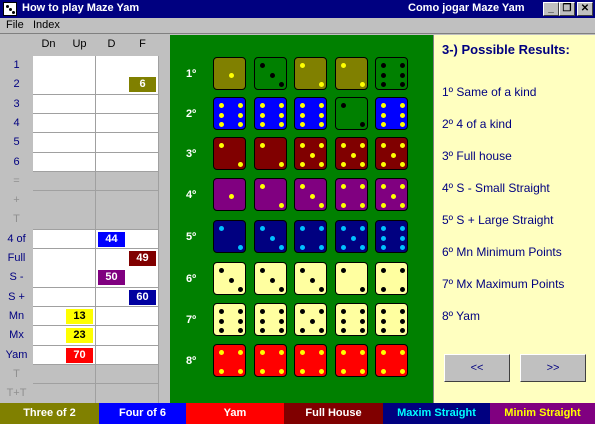 This screenshot has width=595, height=424. What do you see at coordinates (551, 9) in the screenshot?
I see `minimize-button: _` at bounding box center [551, 9].